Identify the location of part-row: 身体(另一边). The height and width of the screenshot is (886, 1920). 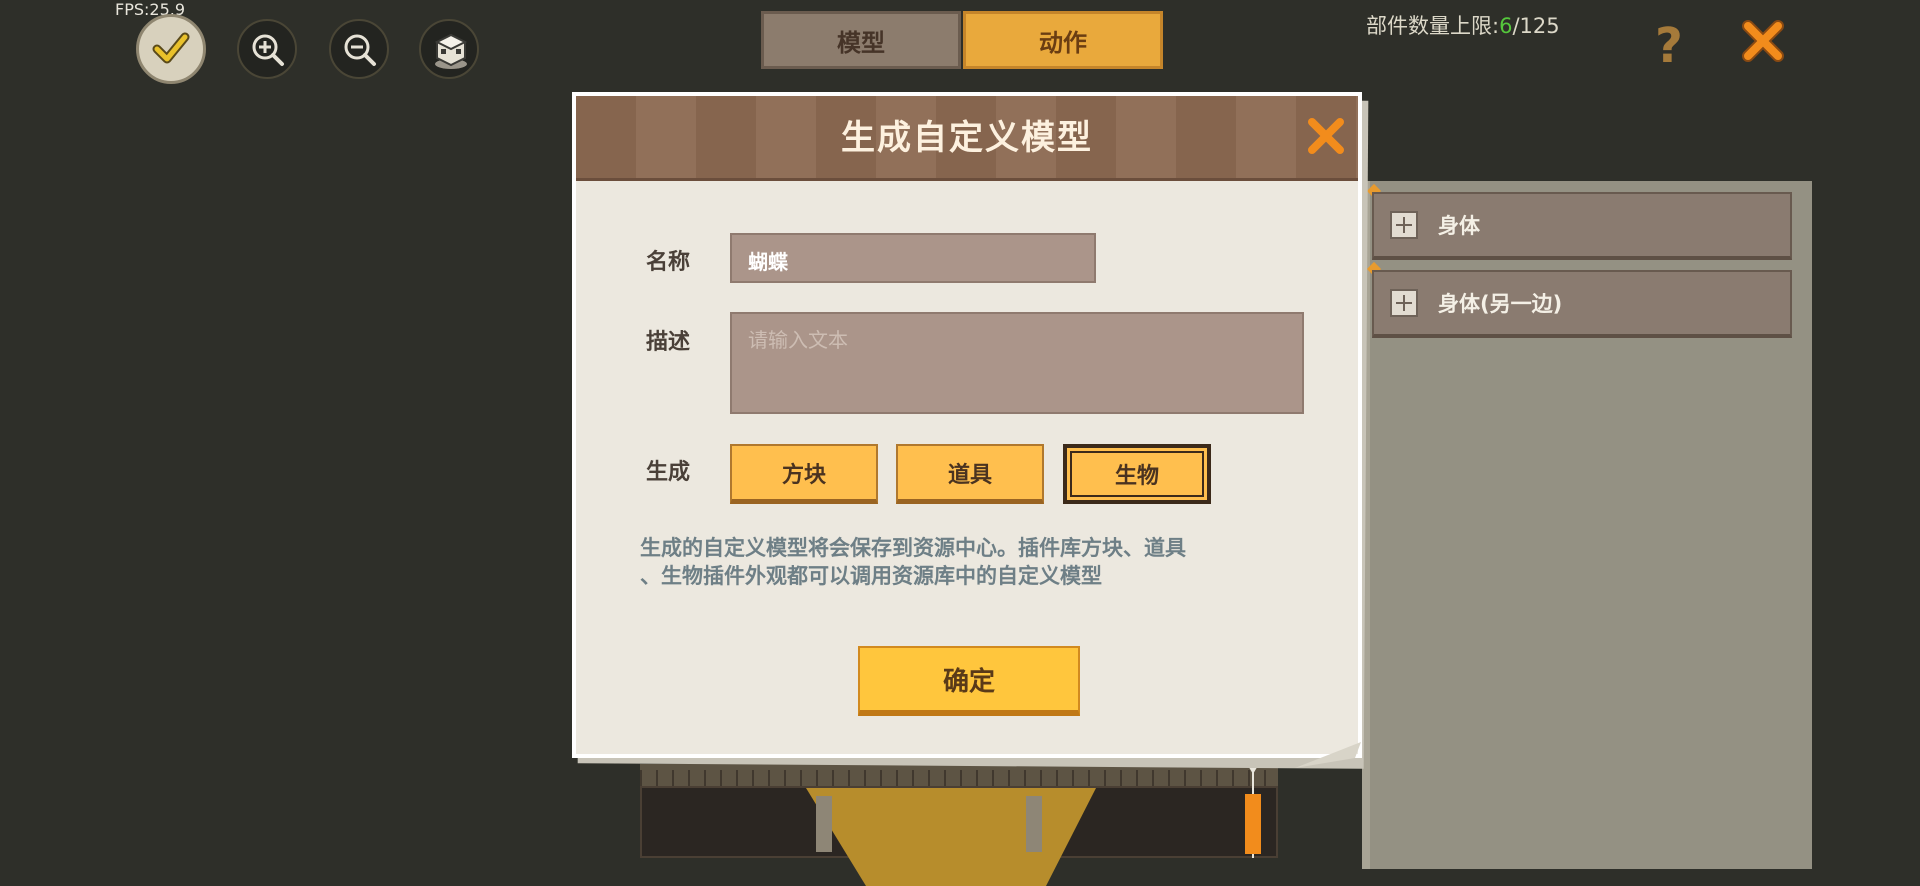
(1582, 304).